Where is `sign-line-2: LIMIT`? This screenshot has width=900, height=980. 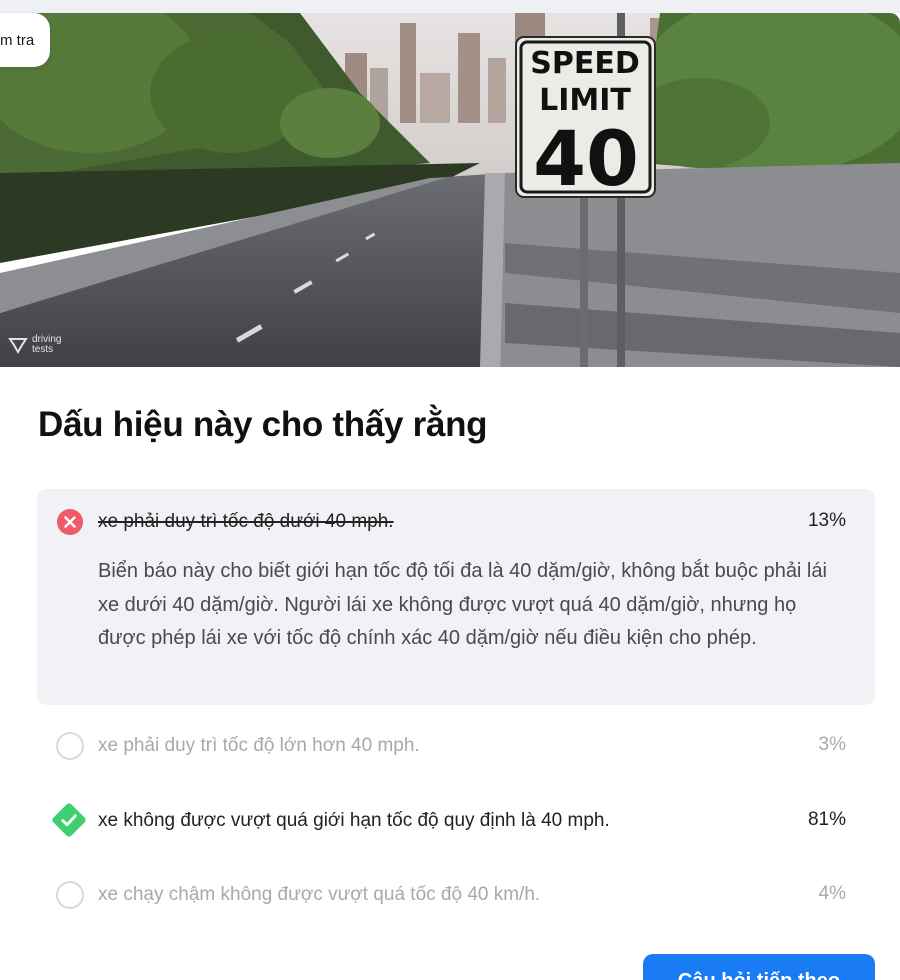 sign-line-2: LIMIT is located at coordinates (585, 100).